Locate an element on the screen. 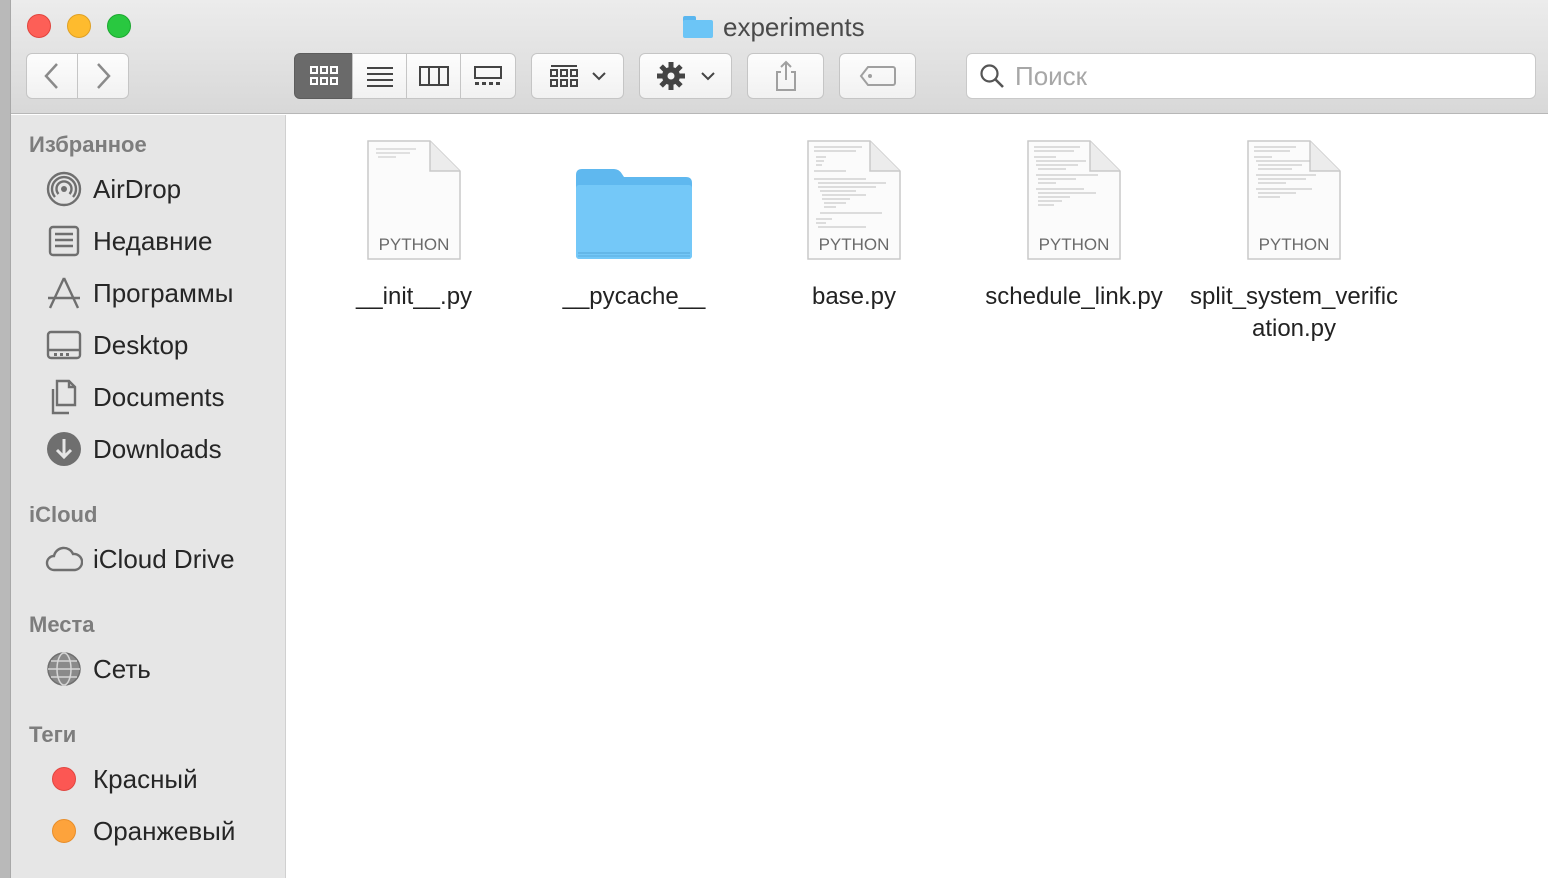 The height and width of the screenshot is (878, 1548). sidebar-tag-orange: Оранжевый is located at coordinates (140, 831).